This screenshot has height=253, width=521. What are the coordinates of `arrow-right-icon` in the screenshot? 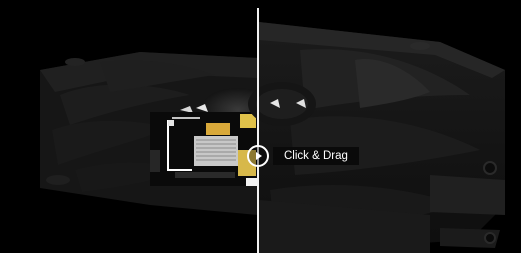 It's located at (259, 156).